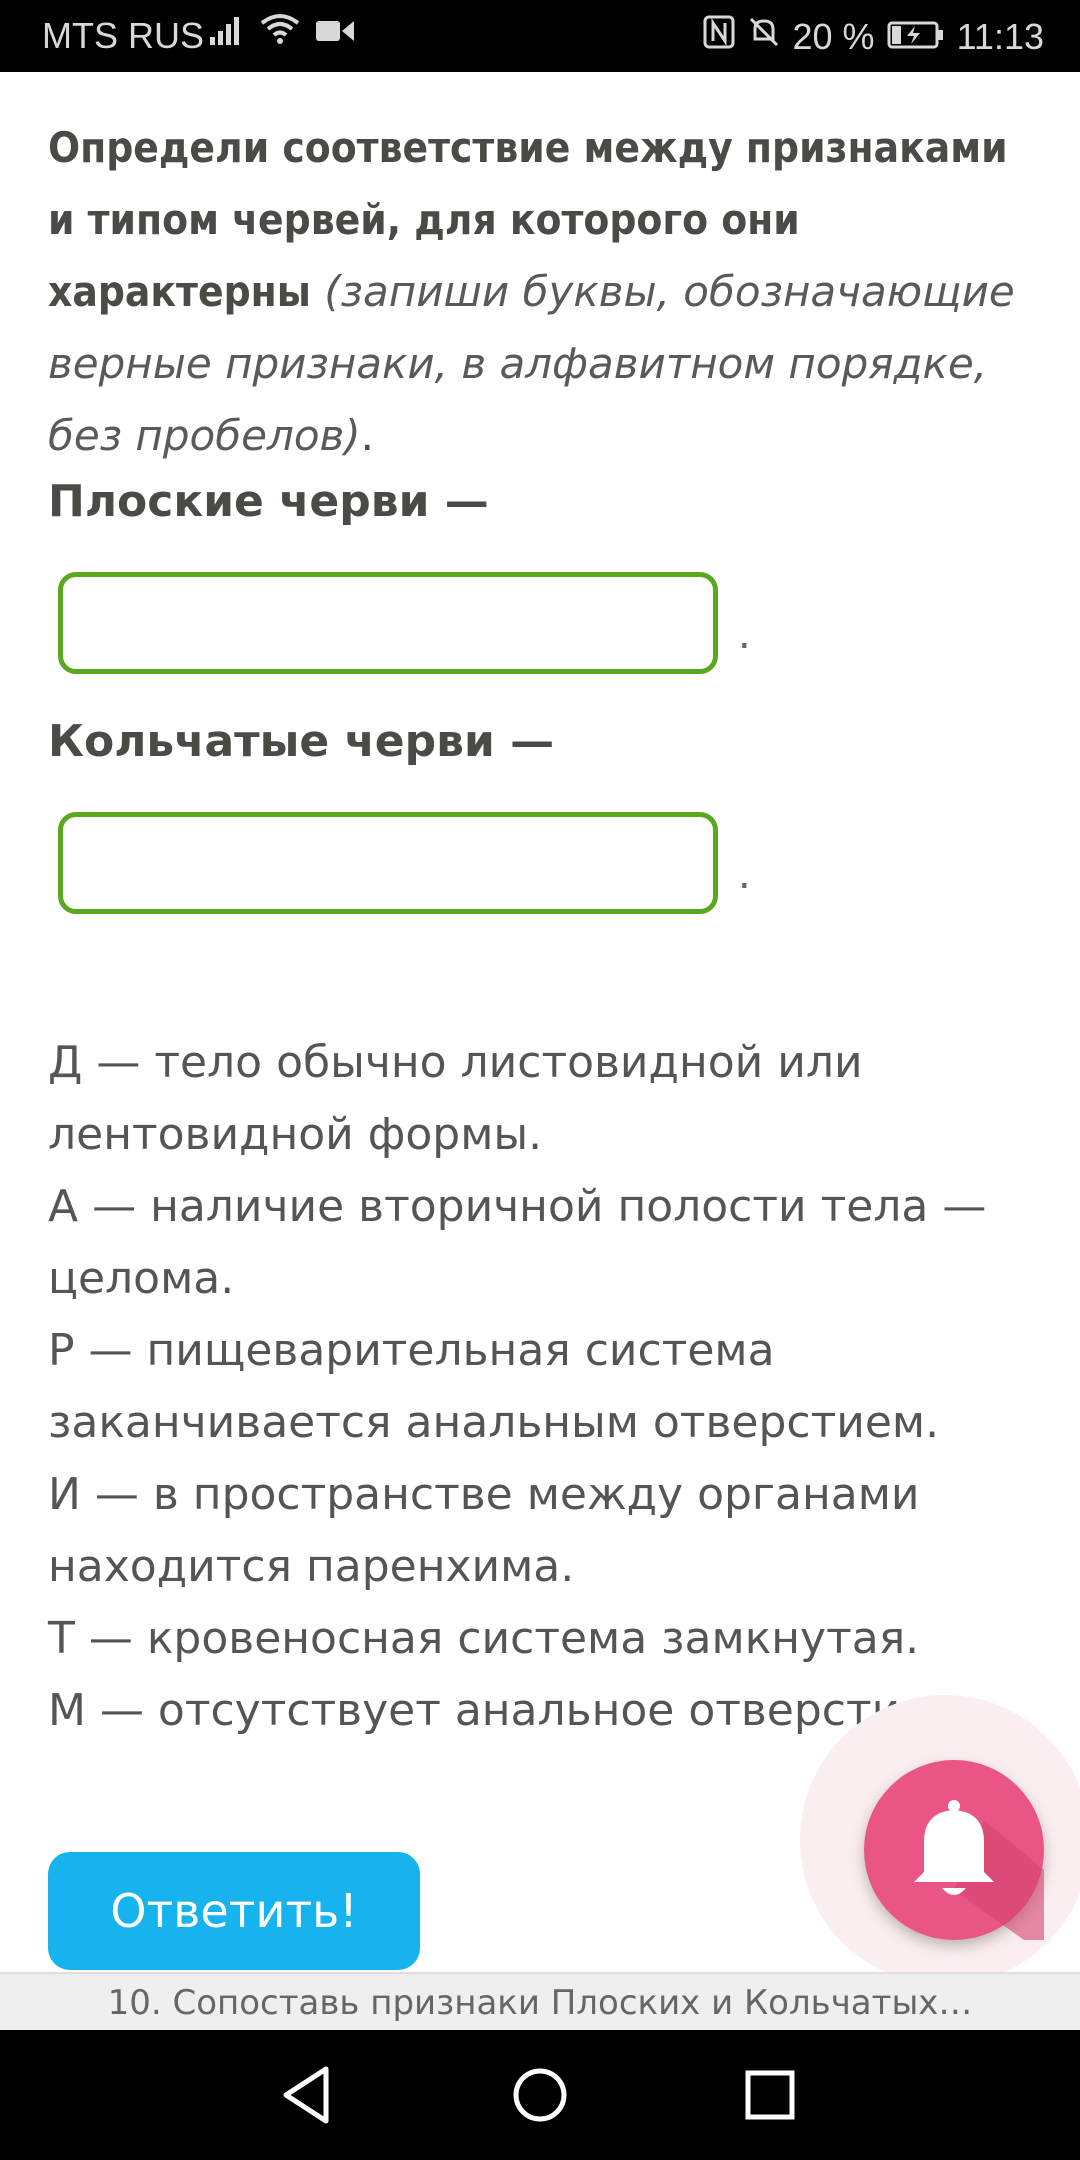 The image size is (1080, 2160). What do you see at coordinates (916, 37) in the screenshot?
I see `battery-charging-icon` at bounding box center [916, 37].